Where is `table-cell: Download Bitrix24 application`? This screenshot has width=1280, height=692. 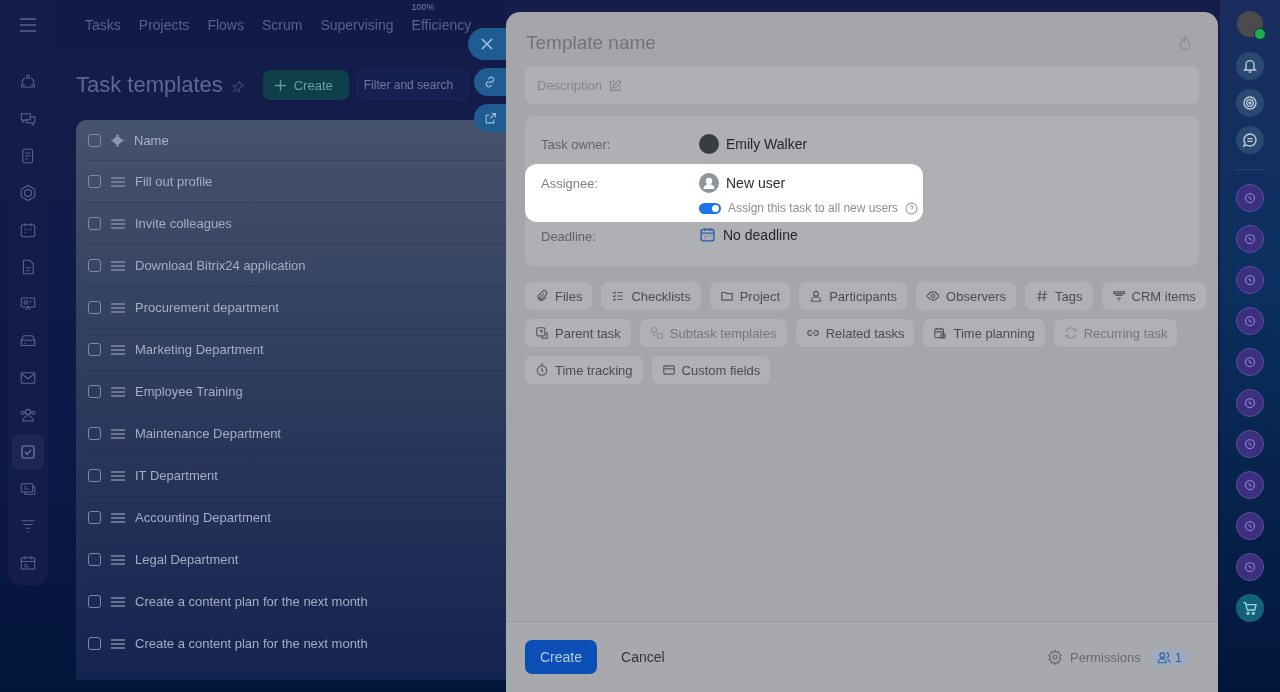
table-cell: Download Bitrix24 application is located at coordinates (220, 265).